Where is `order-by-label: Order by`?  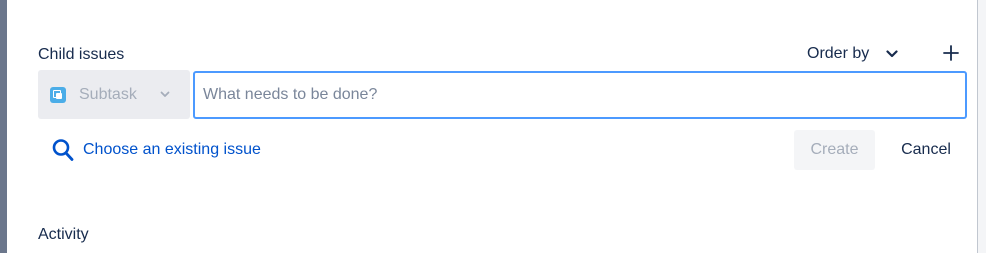 order-by-label: Order by is located at coordinates (838, 53).